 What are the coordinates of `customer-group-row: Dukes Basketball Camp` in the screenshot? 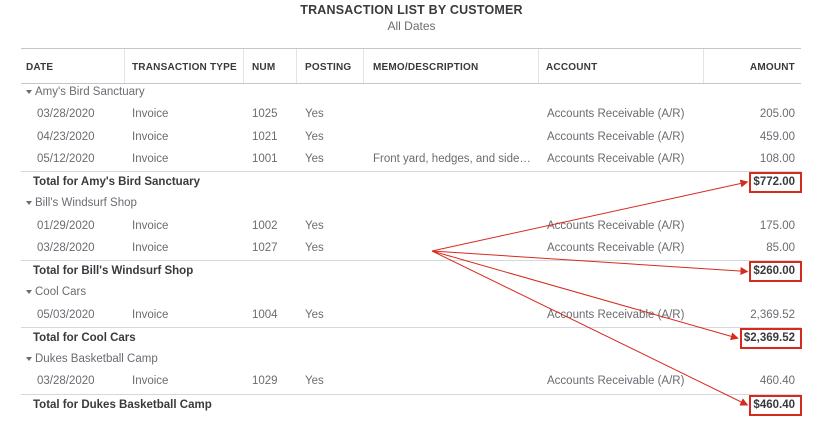 It's located at (411, 360).